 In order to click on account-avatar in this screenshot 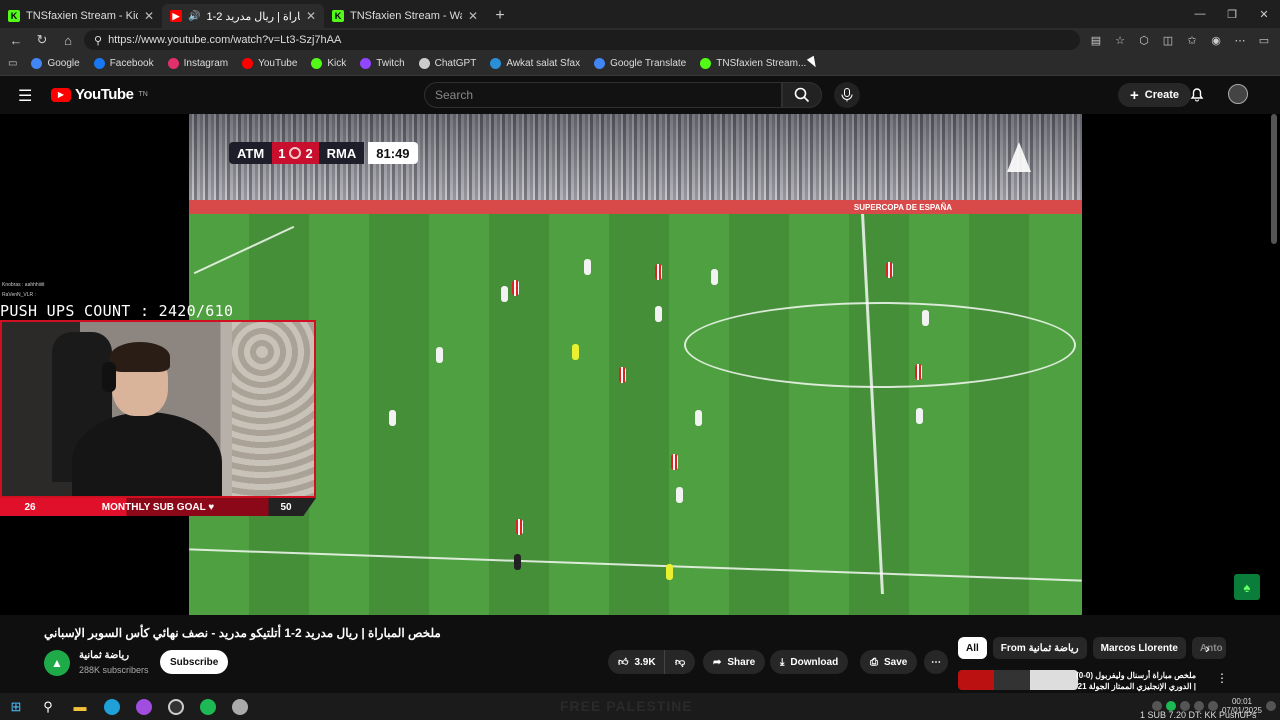, I will do `click(1238, 94)`.